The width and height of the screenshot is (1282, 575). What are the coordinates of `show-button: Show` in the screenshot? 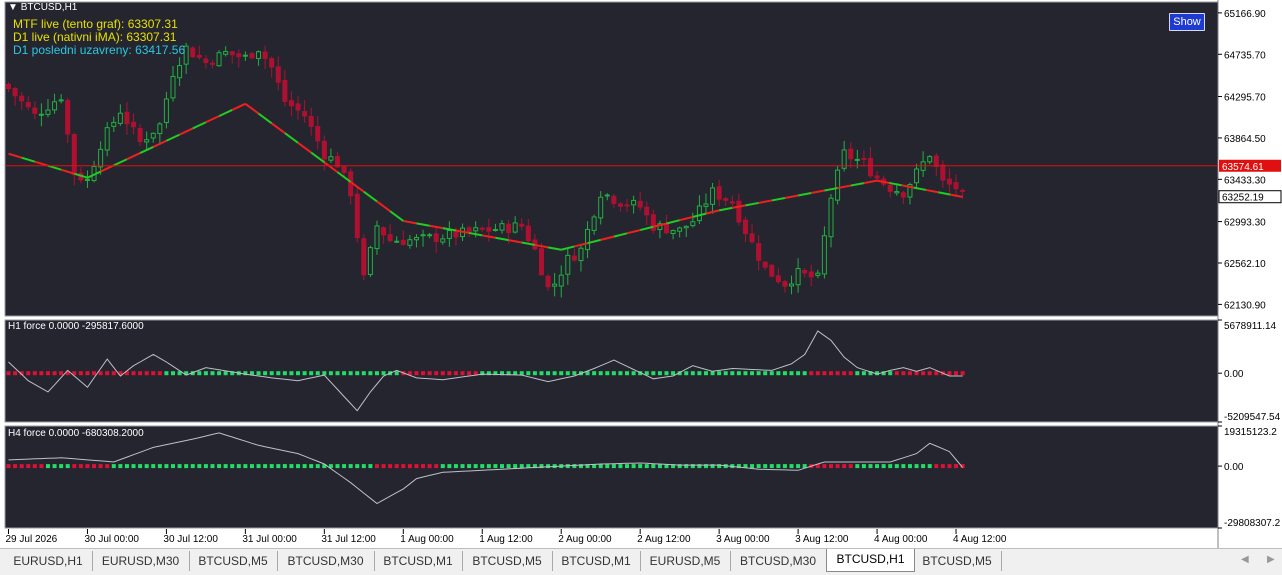 It's located at (1187, 22).